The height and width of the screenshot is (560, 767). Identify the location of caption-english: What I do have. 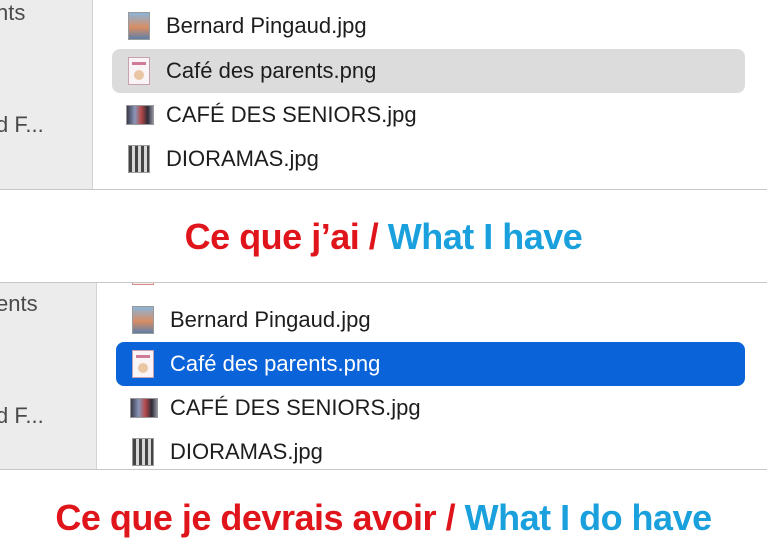
(588, 517).